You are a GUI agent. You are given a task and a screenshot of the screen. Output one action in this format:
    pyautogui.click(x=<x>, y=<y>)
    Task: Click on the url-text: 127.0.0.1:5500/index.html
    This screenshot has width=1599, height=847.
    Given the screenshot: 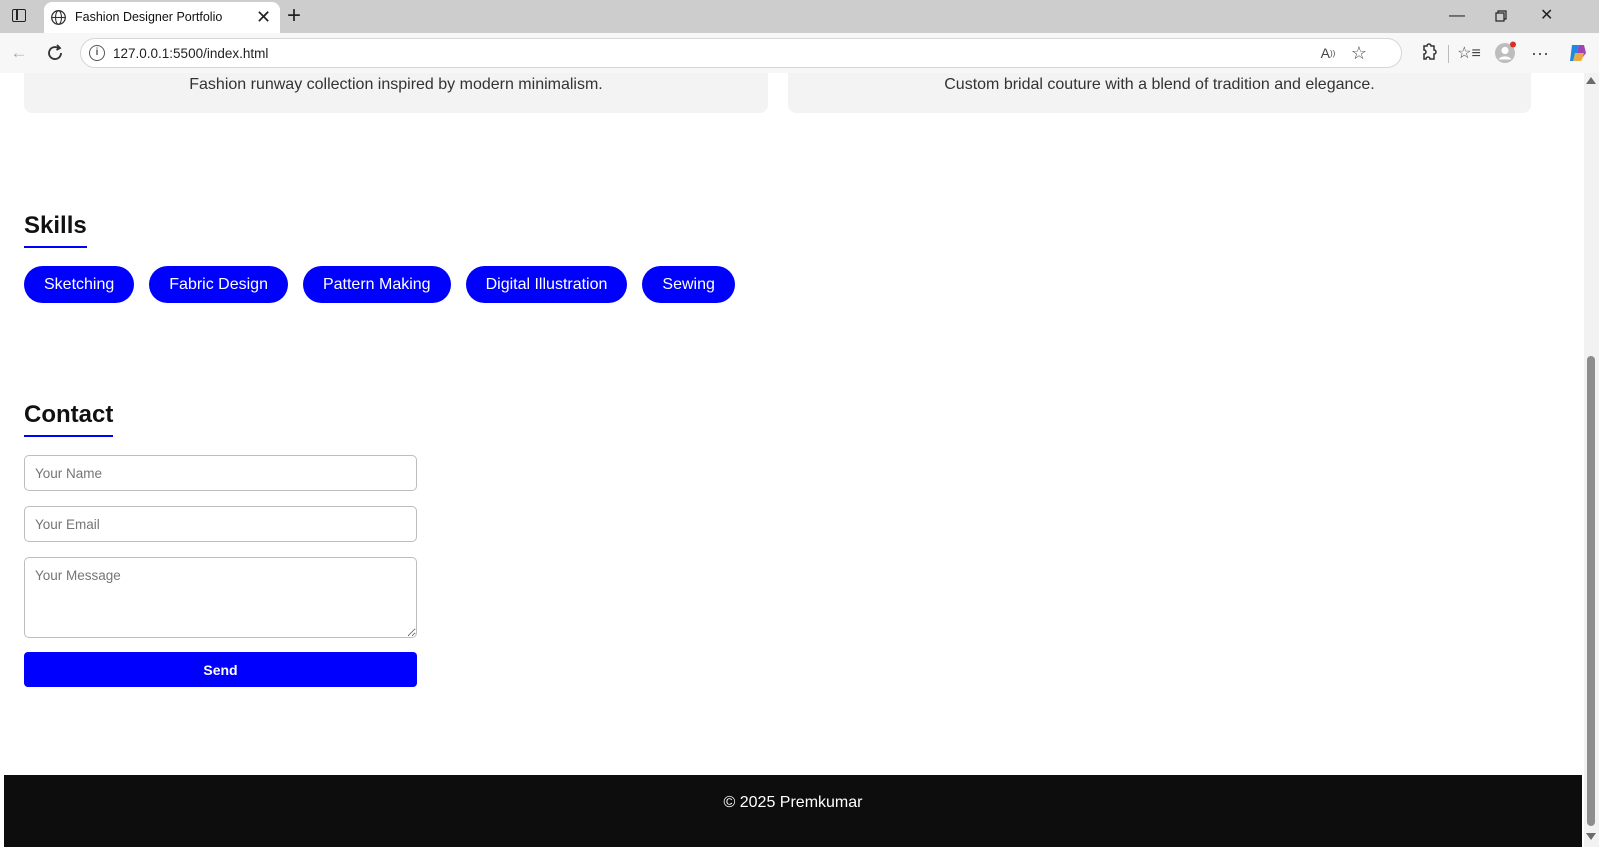 What is the action you would take?
    pyautogui.click(x=191, y=53)
    